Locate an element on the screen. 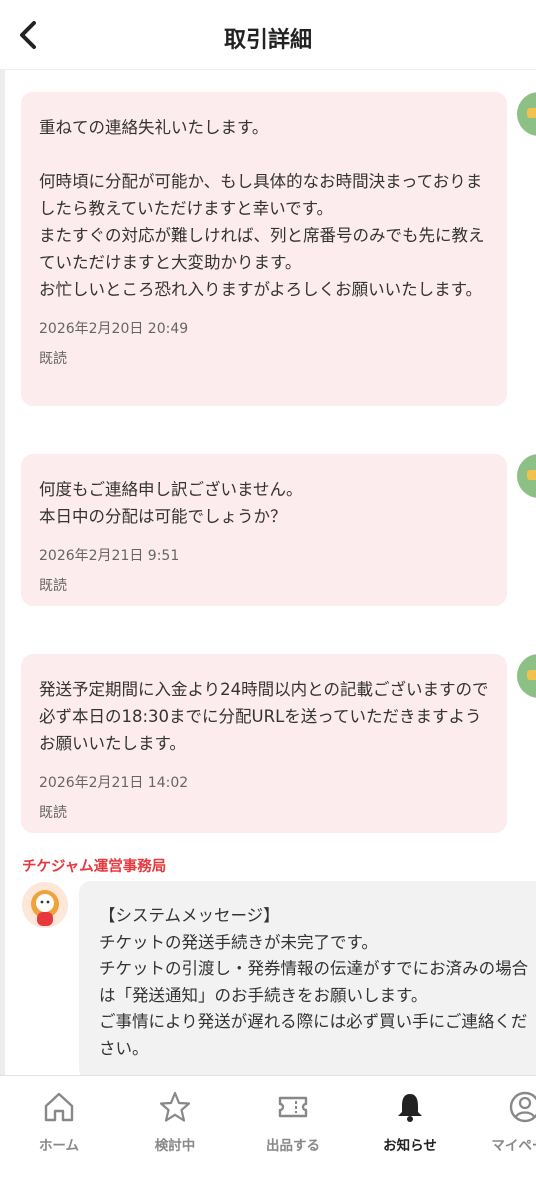  tab-label: 出品する is located at coordinates (293, 1146).